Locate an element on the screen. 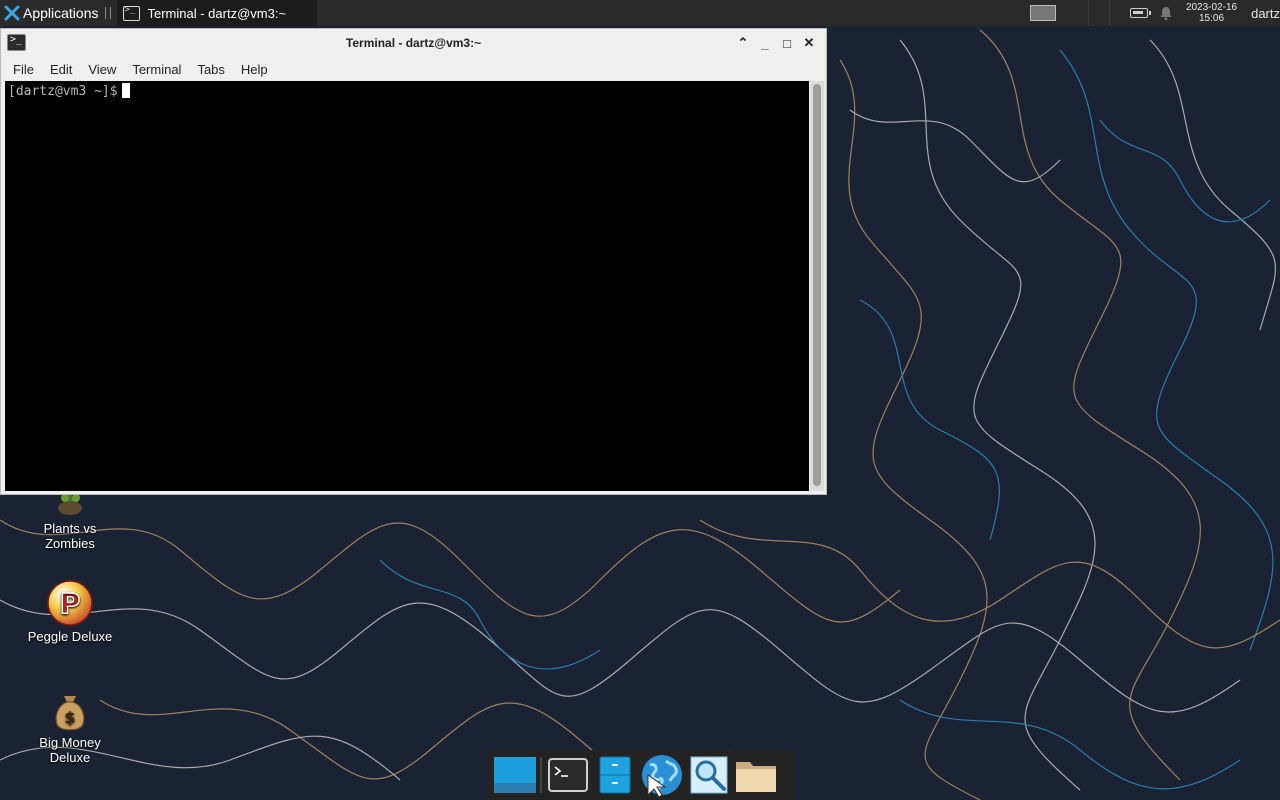 Image resolution: width=1280 pixels, height=800 pixels. dock-item-file-manager is located at coordinates (755, 775).